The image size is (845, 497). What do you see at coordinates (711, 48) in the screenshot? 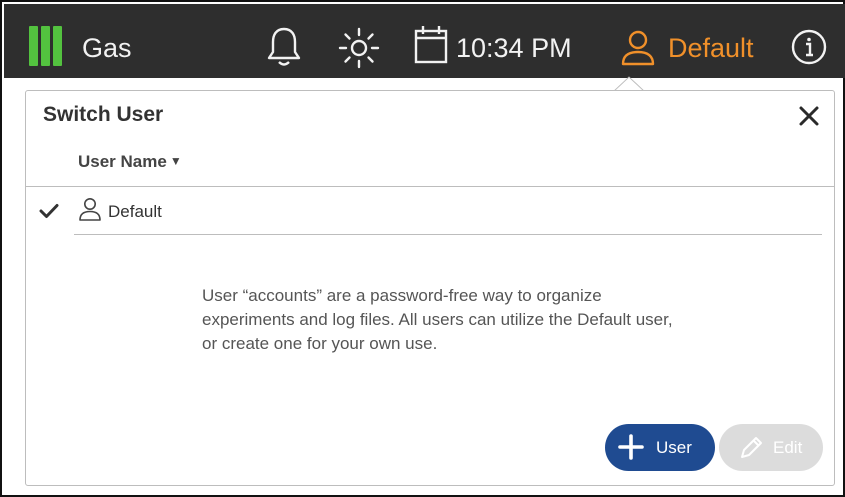
I see `current-user-label: Default` at bounding box center [711, 48].